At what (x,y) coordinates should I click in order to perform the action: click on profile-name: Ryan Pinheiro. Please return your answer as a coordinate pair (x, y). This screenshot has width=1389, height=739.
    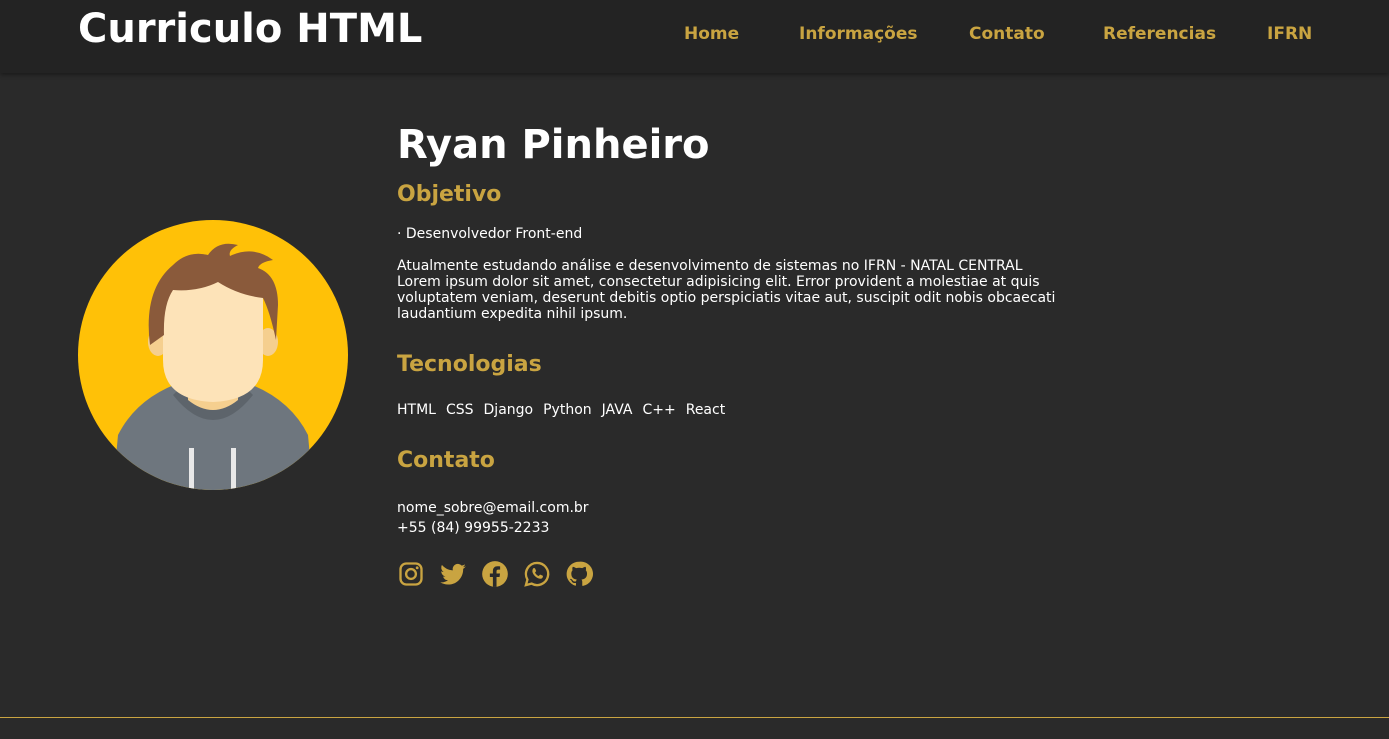
    Looking at the image, I should click on (553, 145).